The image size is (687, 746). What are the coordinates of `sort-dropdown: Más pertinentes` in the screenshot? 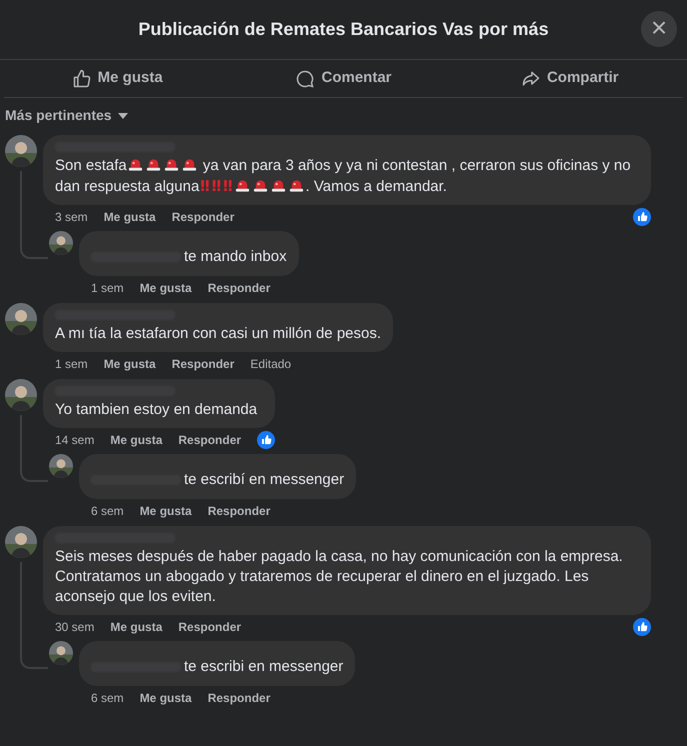 It's located at (66, 115).